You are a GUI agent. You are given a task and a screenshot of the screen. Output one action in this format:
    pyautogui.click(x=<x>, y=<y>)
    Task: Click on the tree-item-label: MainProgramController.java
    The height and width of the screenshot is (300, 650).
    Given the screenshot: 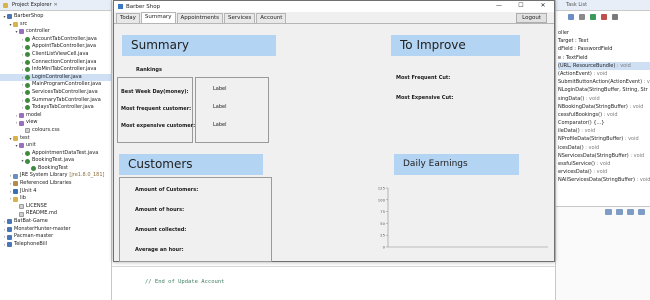 What is the action you would take?
    pyautogui.click(x=67, y=84)
    